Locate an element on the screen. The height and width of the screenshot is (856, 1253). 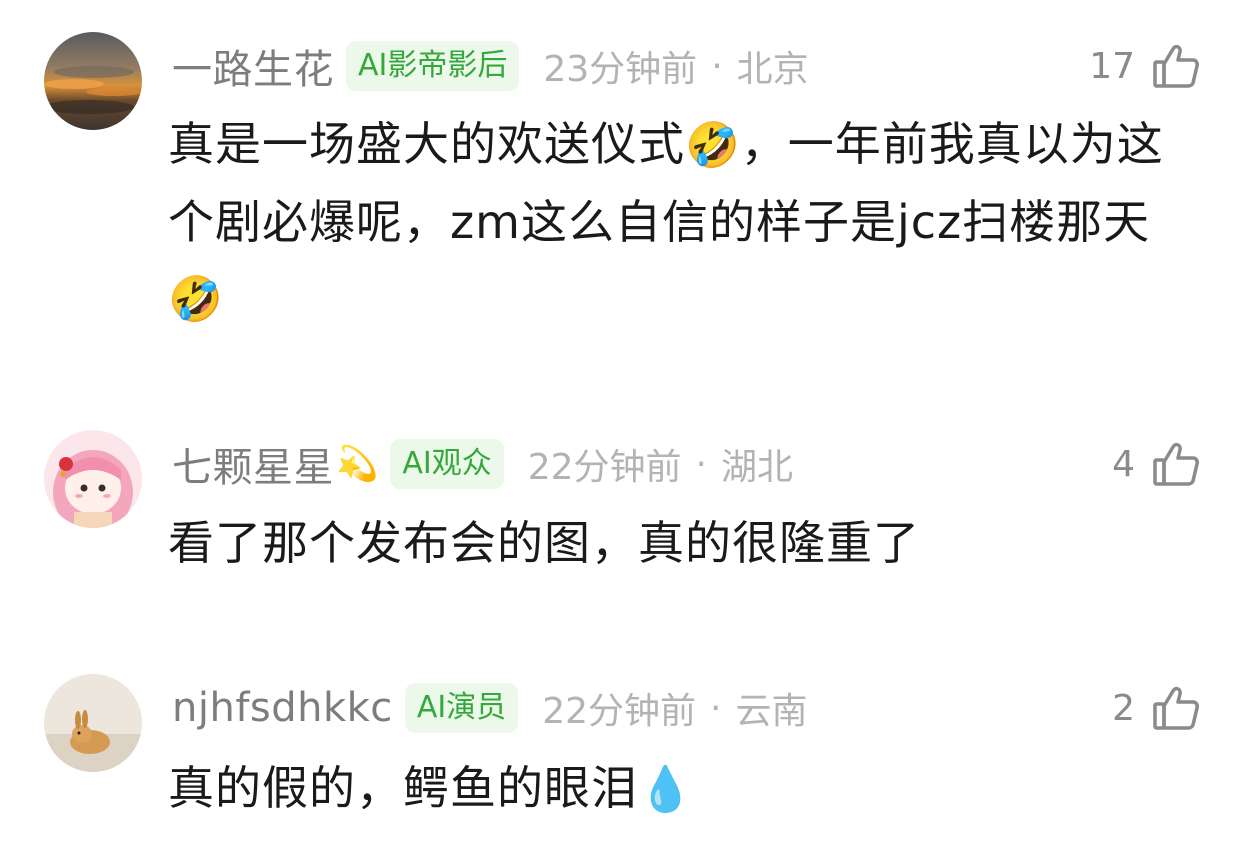
comment-text: 看了那个发布会的图，真的很隆重了 is located at coordinates (683, 543).